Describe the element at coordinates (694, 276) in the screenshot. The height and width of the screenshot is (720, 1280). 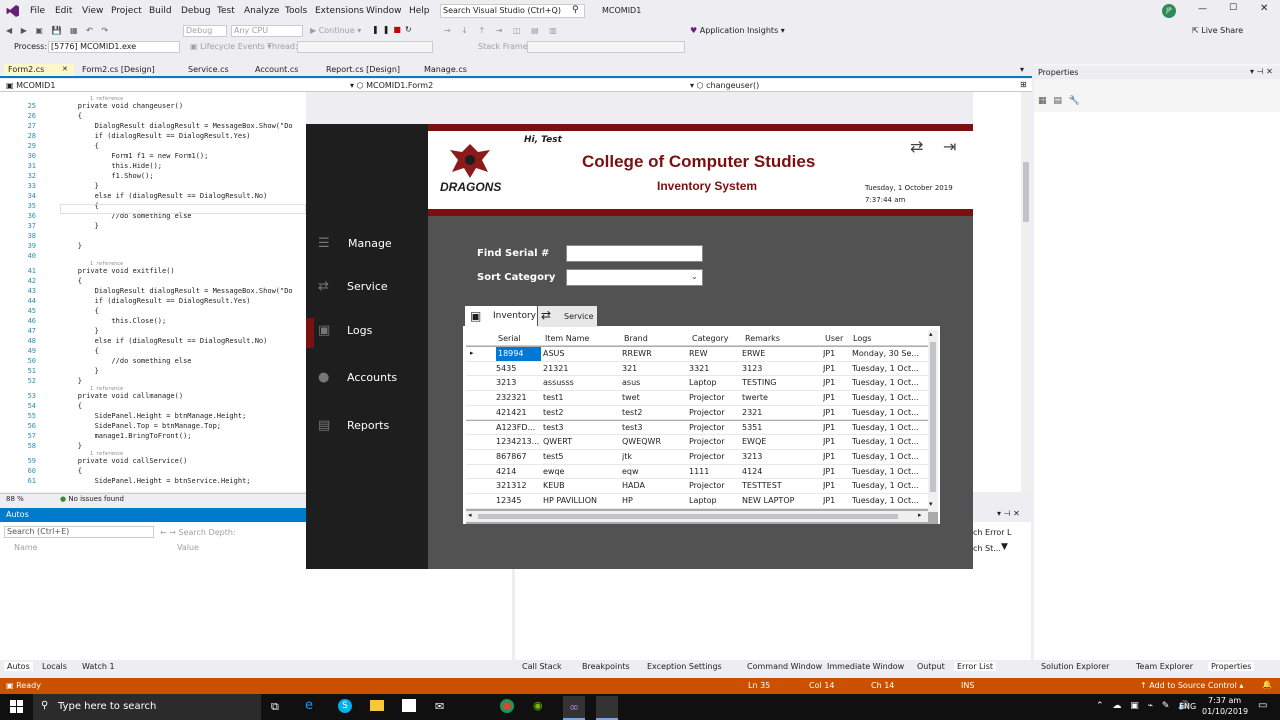
I see `sort-dropdown-arrow: ⌄` at that location.